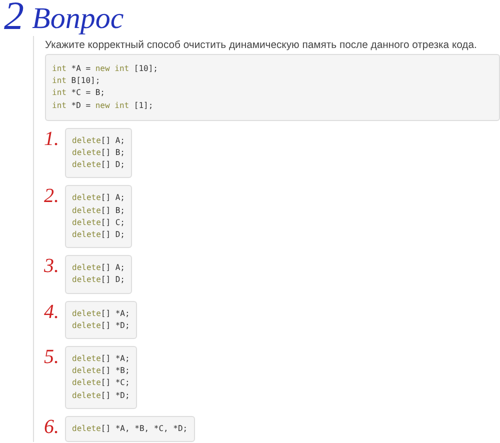 Image resolution: width=500 pixels, height=443 pixels. Describe the element at coordinates (51, 266) in the screenshot. I see `option-number: 3.` at that location.